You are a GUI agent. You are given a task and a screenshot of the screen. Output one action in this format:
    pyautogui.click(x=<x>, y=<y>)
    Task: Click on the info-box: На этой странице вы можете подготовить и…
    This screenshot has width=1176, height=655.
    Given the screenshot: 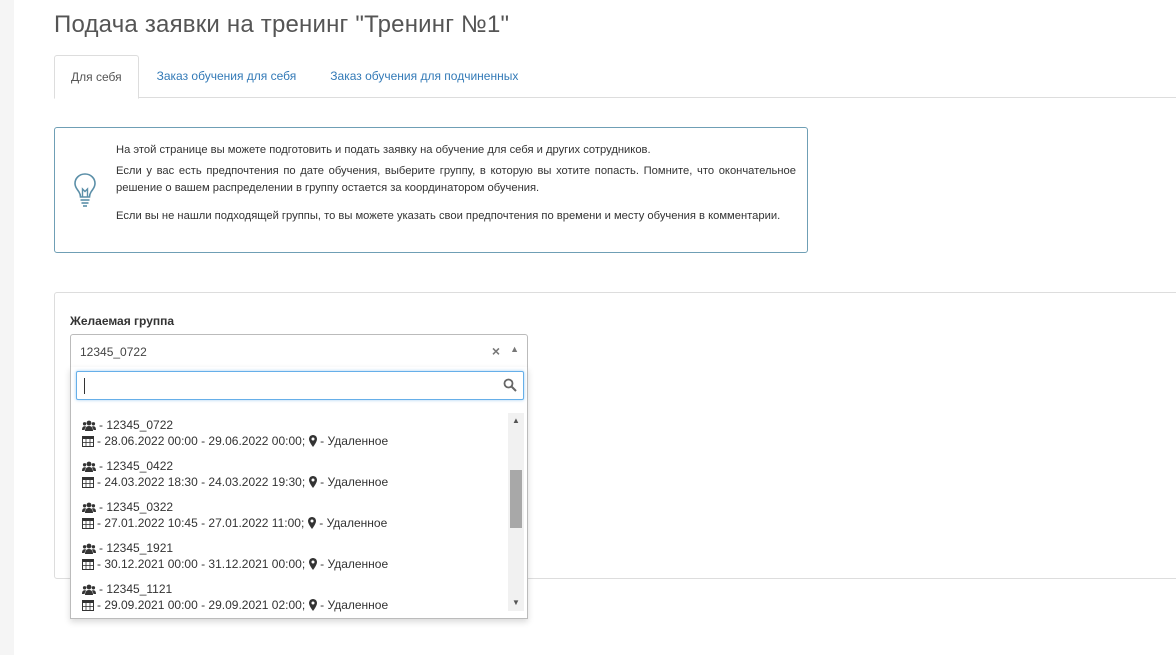 What is the action you would take?
    pyautogui.click(x=431, y=190)
    